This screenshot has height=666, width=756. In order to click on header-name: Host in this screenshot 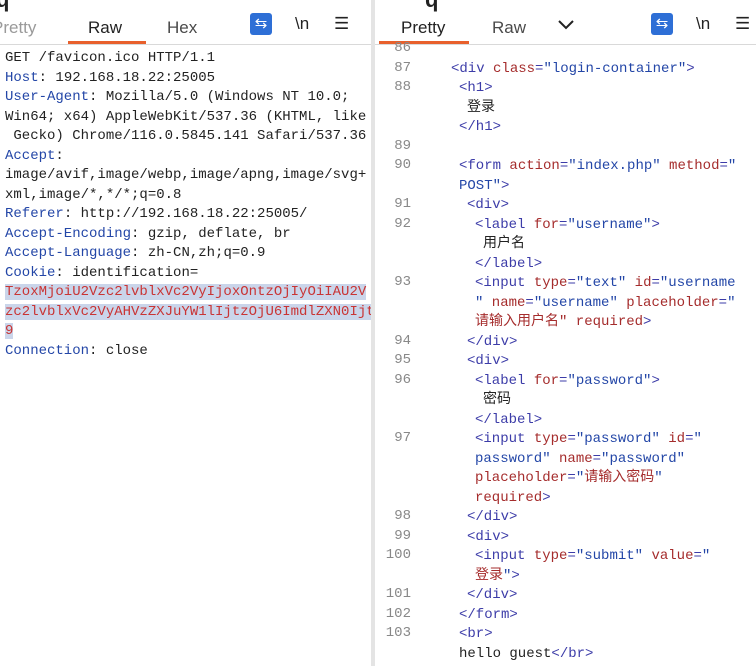, I will do `click(22, 77)`.